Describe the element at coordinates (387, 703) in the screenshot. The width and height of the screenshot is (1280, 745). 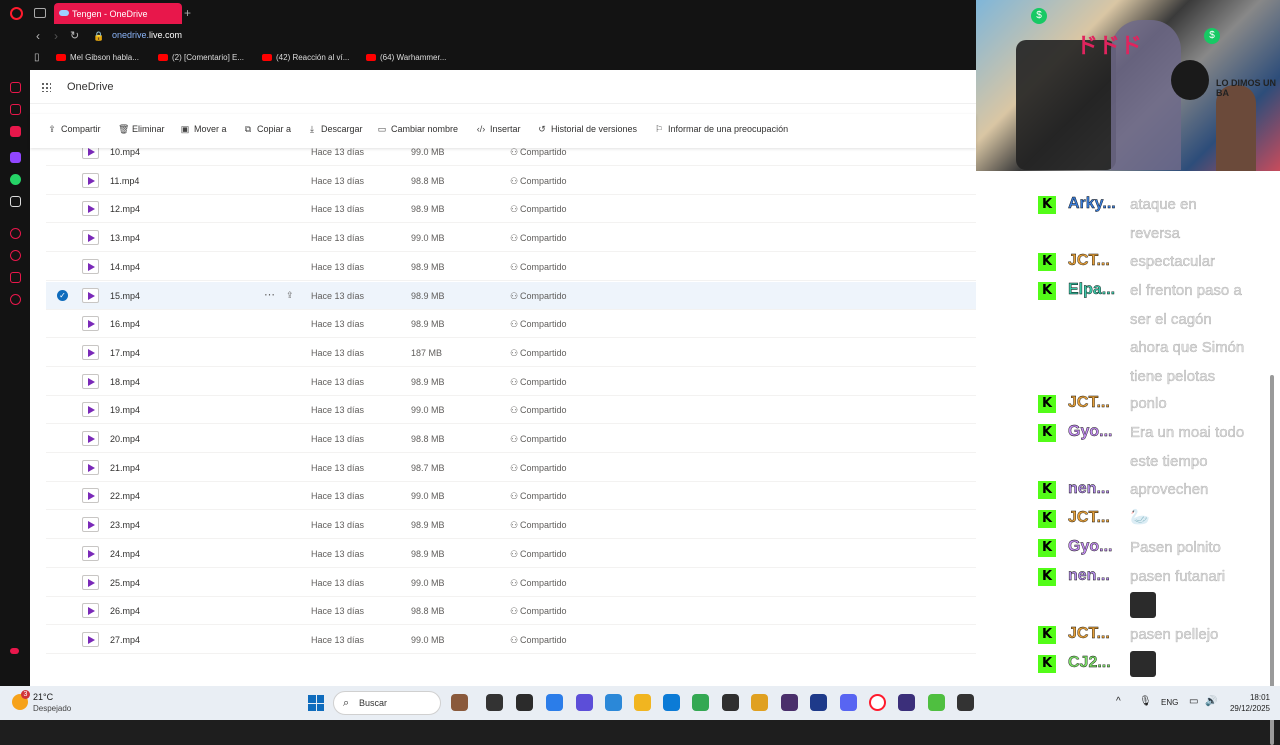
I see `taskbar-search: ⌕ Buscar` at that location.